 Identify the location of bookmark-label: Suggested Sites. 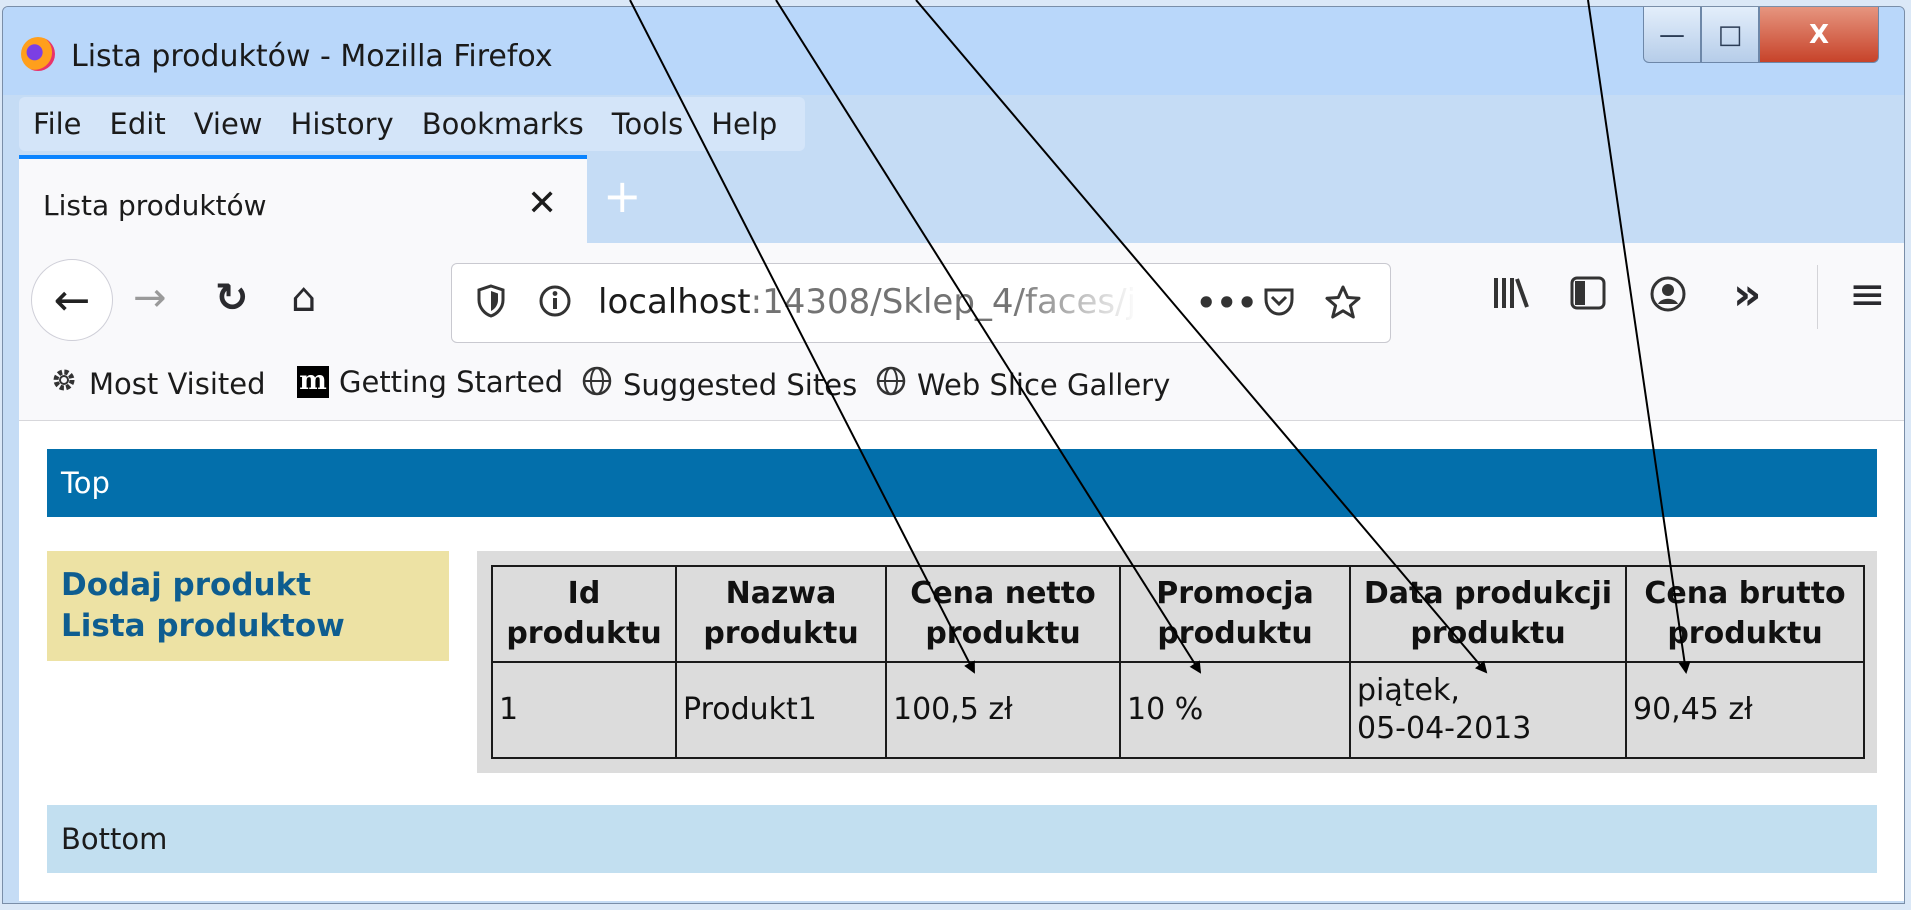
(740, 385).